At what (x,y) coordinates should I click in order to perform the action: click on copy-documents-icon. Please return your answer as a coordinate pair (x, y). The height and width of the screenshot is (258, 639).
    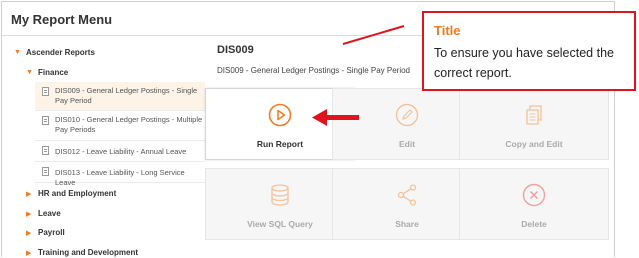
    Looking at the image, I should click on (534, 115).